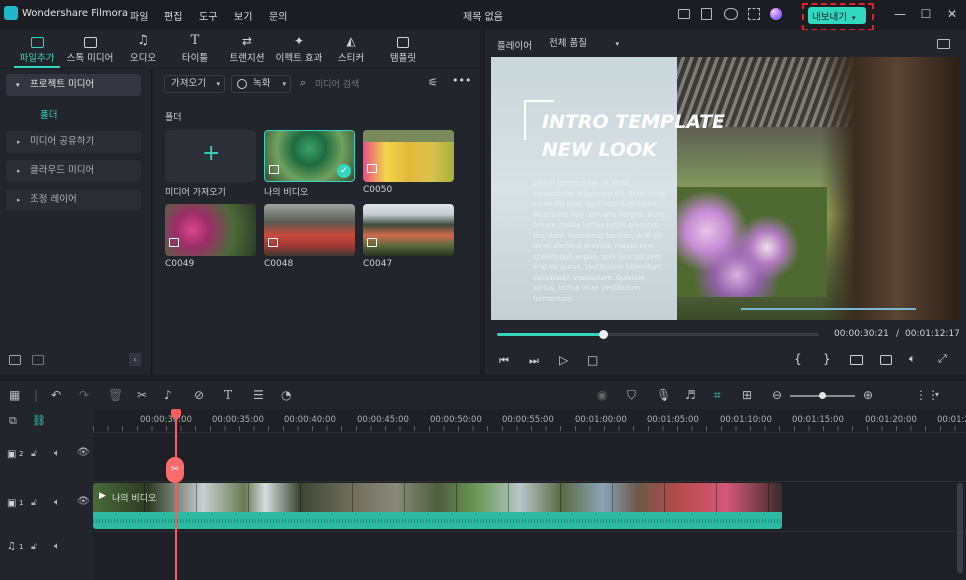  I want to click on filter-sort-icon: ⚟, so click(433, 82).